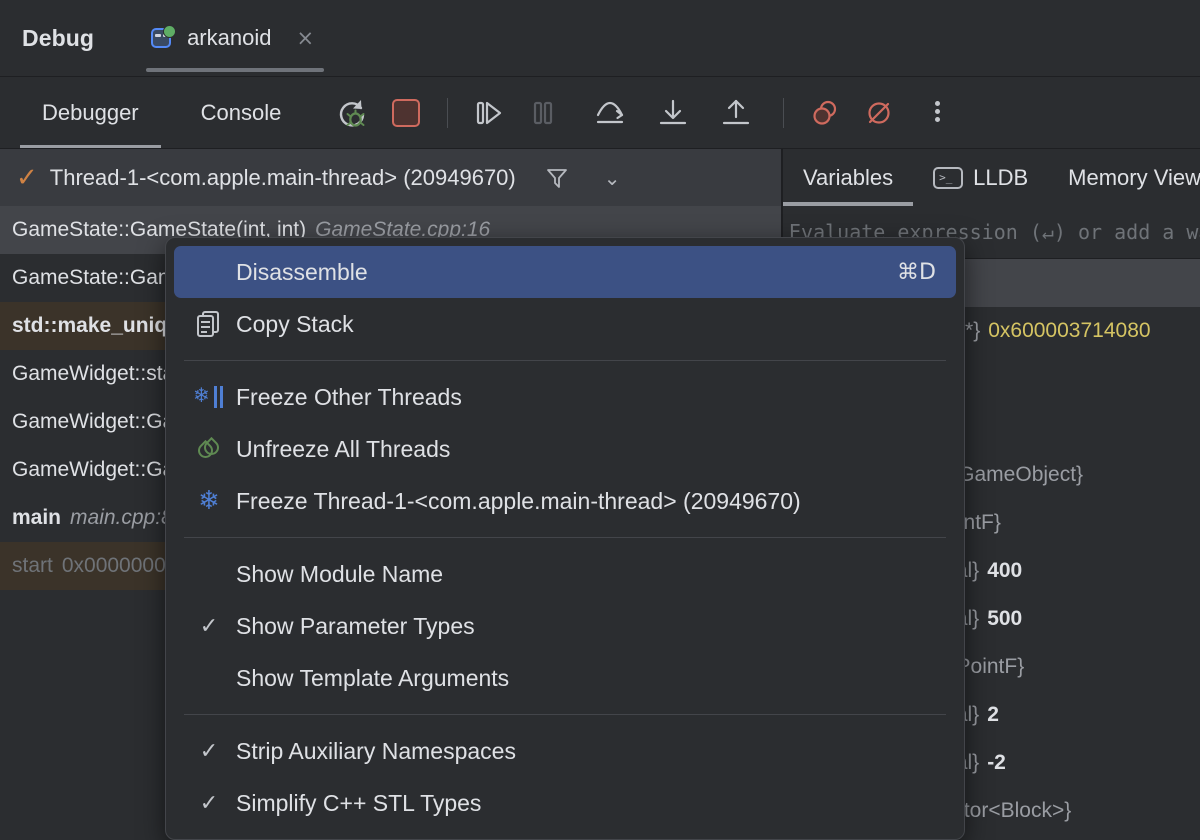  I want to click on rerun-with-bug-icon, so click(352, 113).